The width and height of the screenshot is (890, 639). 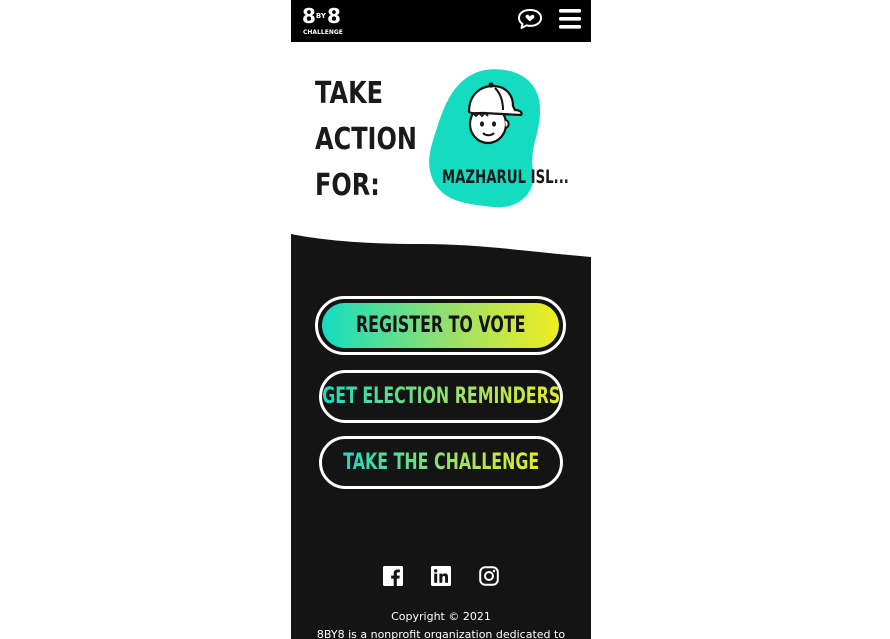 What do you see at coordinates (347, 185) in the screenshot?
I see `heading-line-3: FOR:` at bounding box center [347, 185].